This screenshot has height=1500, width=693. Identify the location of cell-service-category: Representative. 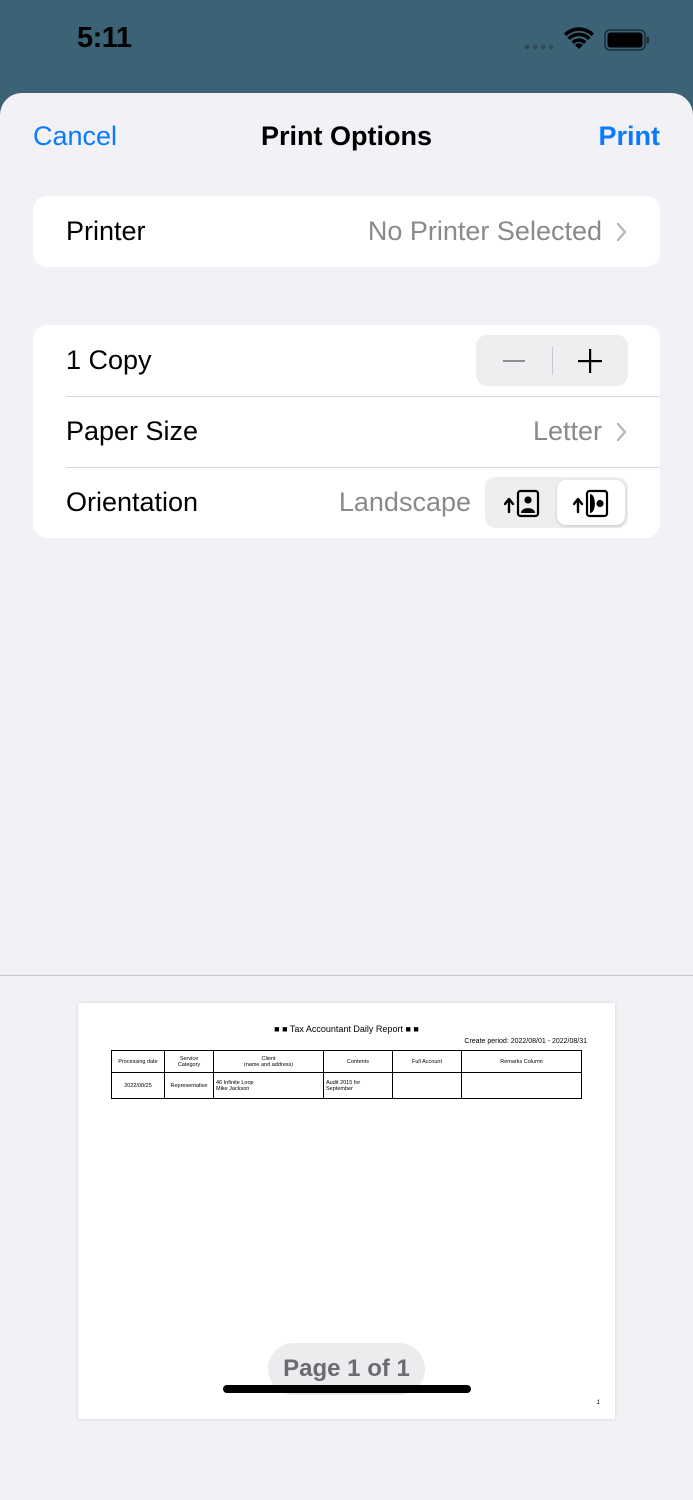
(189, 1085).